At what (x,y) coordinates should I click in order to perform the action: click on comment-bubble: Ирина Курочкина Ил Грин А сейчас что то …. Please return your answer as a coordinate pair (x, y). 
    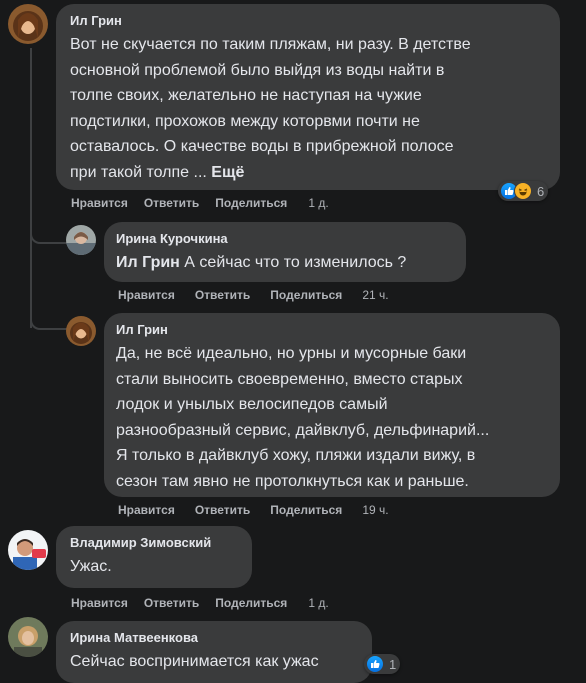
    Looking at the image, I should click on (285, 252).